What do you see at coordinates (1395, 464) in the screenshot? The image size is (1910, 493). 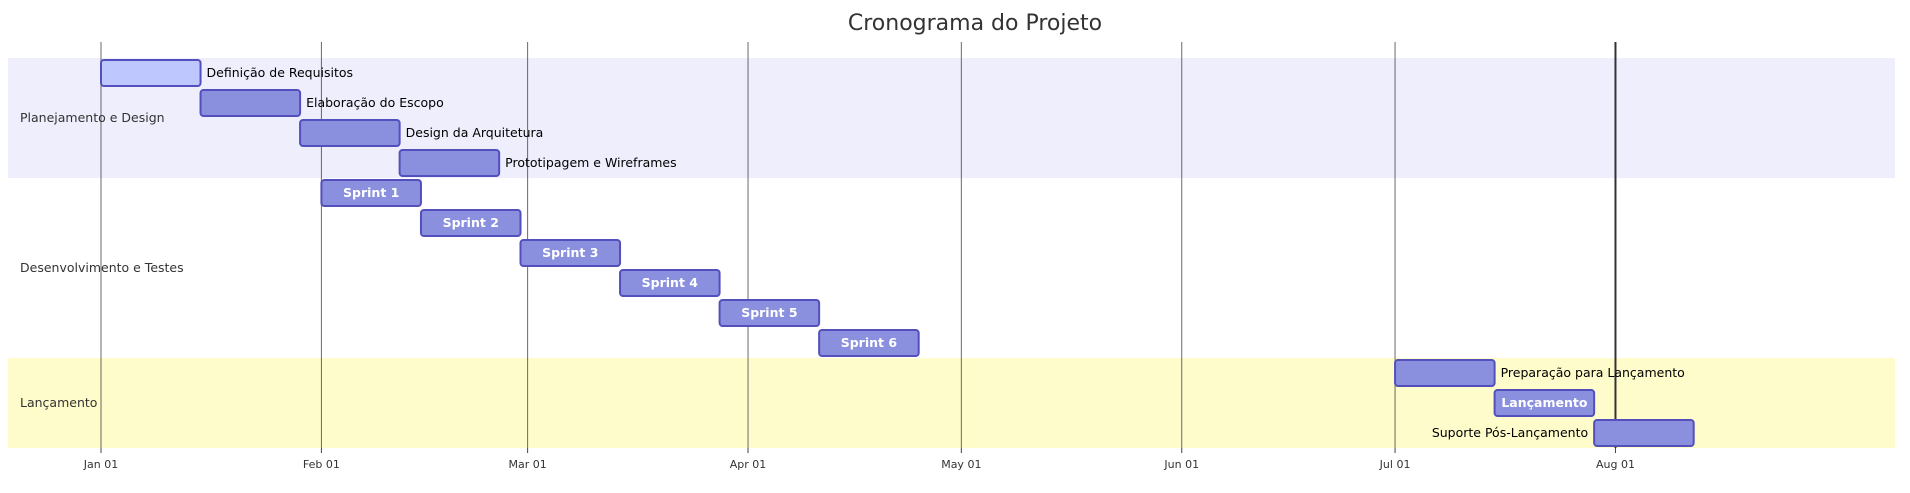 I see `x-tick-label: Jul 01` at bounding box center [1395, 464].